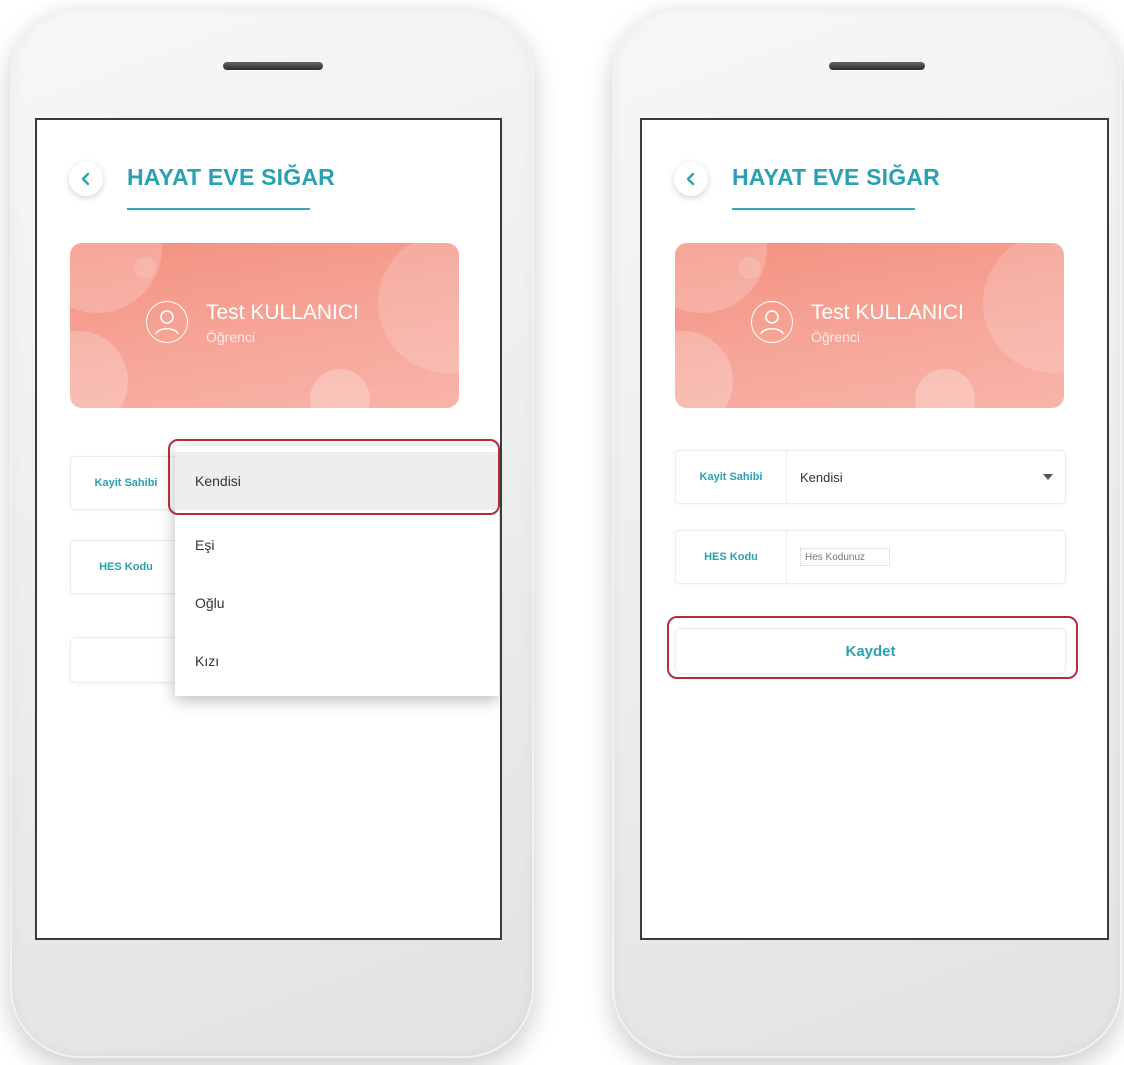 This screenshot has width=1124, height=1065. Describe the element at coordinates (845, 557) in the screenshot. I see `hes-code-input` at that location.